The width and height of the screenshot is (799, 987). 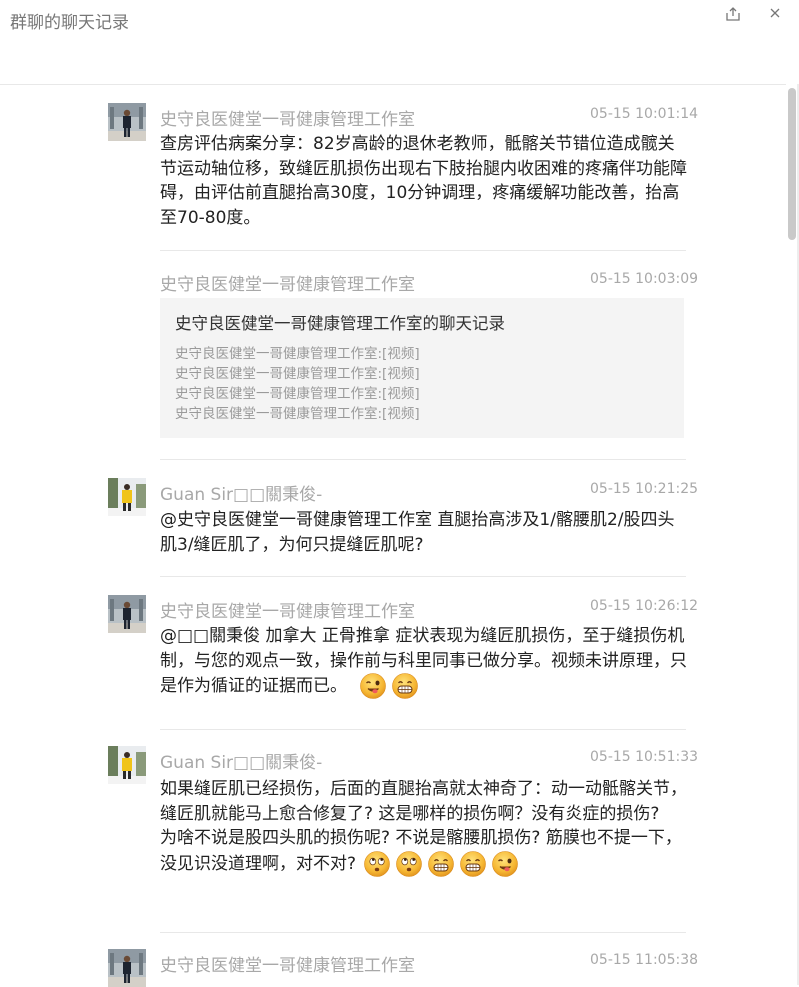 What do you see at coordinates (792, 164) in the screenshot?
I see `scrollbar-thumb` at bounding box center [792, 164].